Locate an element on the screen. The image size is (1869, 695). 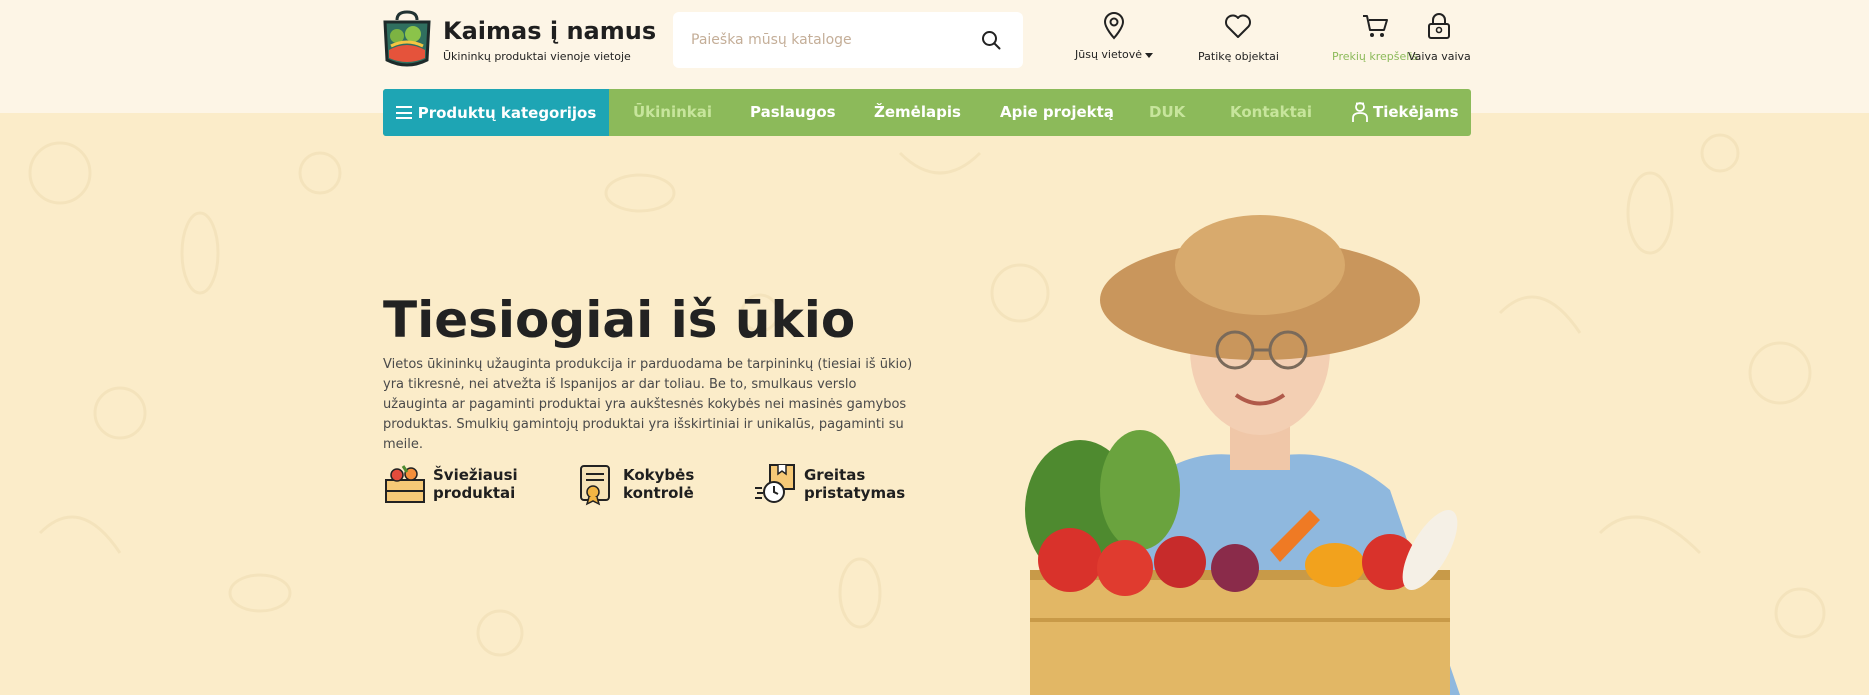
favorites-label: Patikę objektai is located at coordinates (1238, 56).